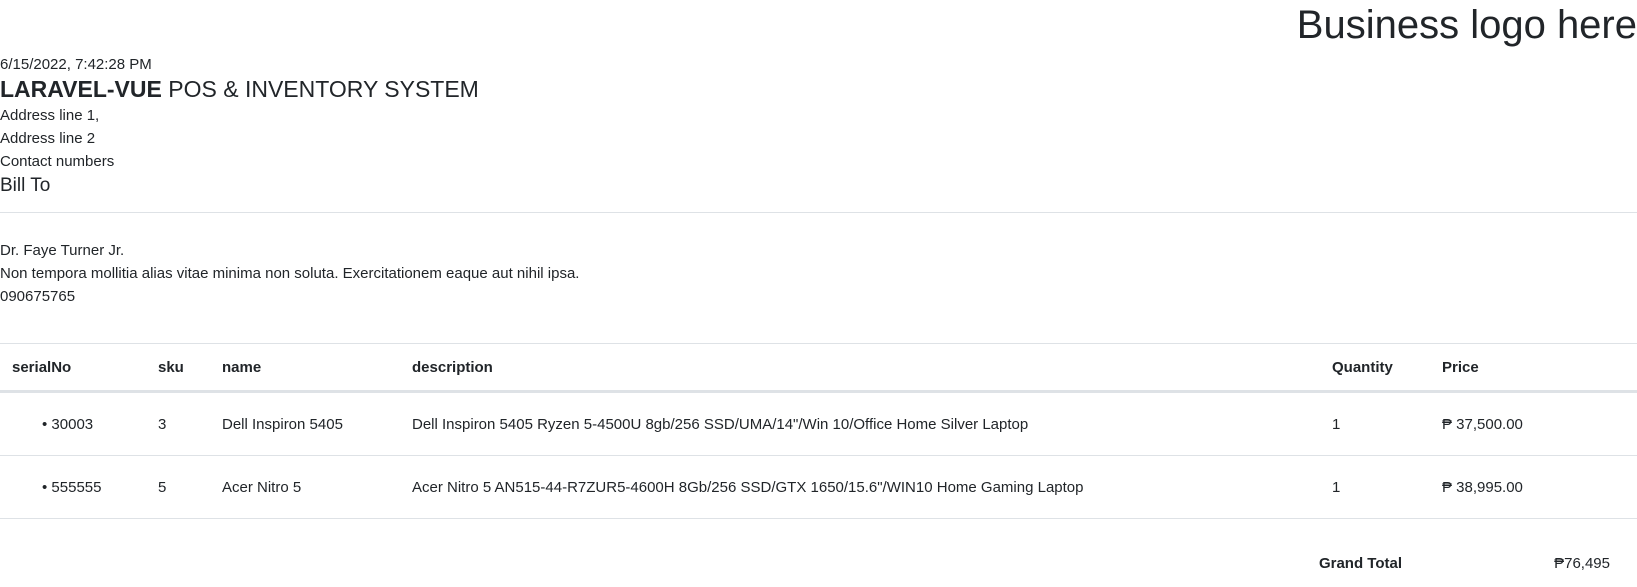  Describe the element at coordinates (305, 368) in the screenshot. I see `column-header-name: name` at that location.